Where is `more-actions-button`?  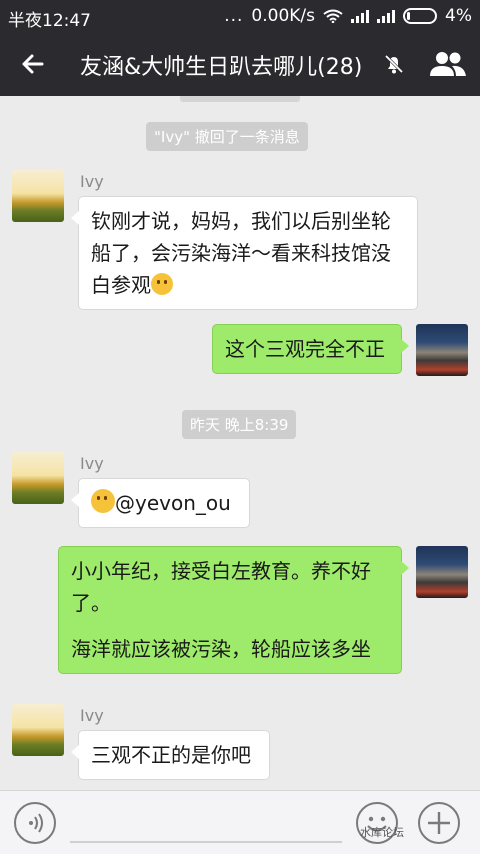
more-actions-button is located at coordinates (439, 823).